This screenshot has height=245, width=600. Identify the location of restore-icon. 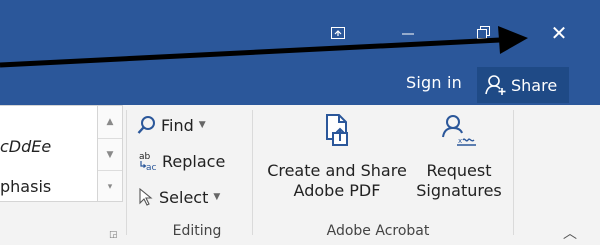
(483, 32).